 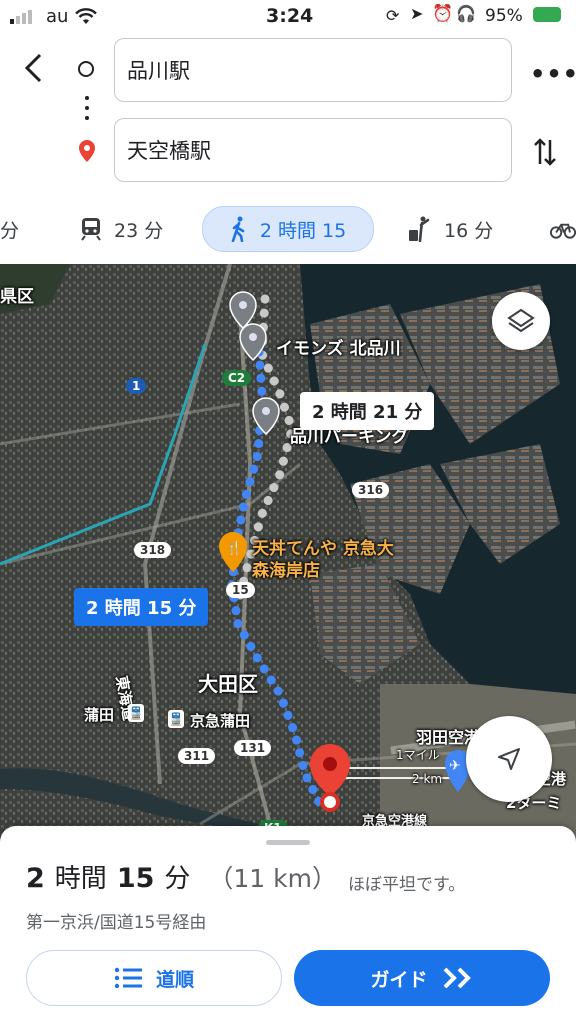 What do you see at coordinates (427, 779) in the screenshot?
I see `scale-km: 2 km` at bounding box center [427, 779].